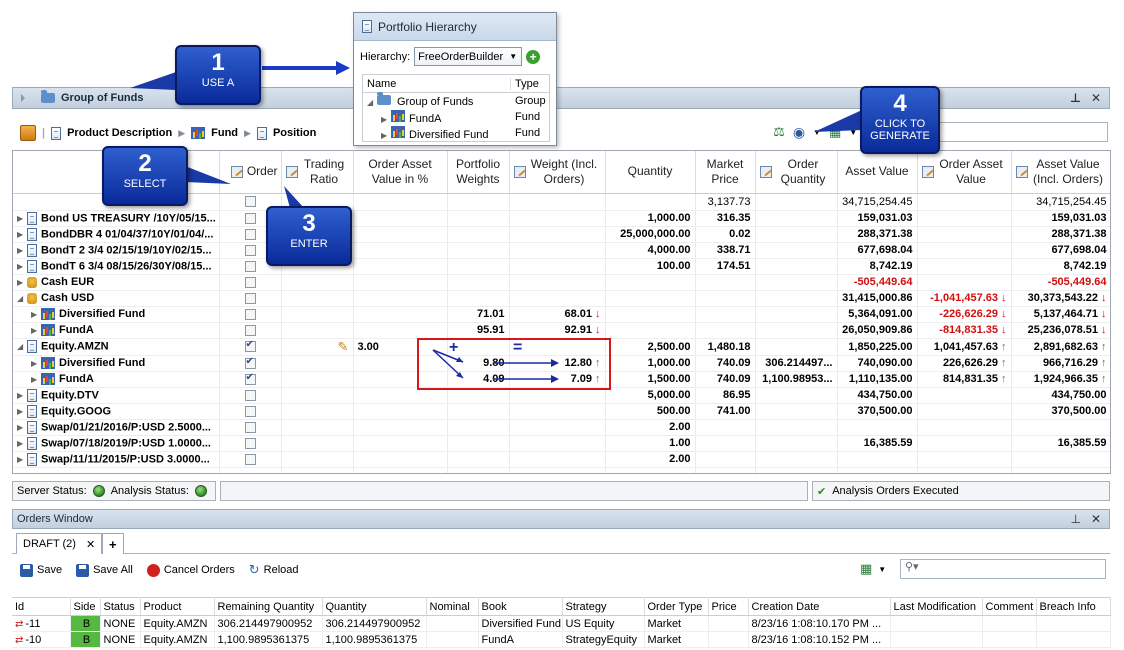  Describe the element at coordinates (190, 570) in the screenshot. I see `cancel-orders-button: Cancel Orders` at that location.